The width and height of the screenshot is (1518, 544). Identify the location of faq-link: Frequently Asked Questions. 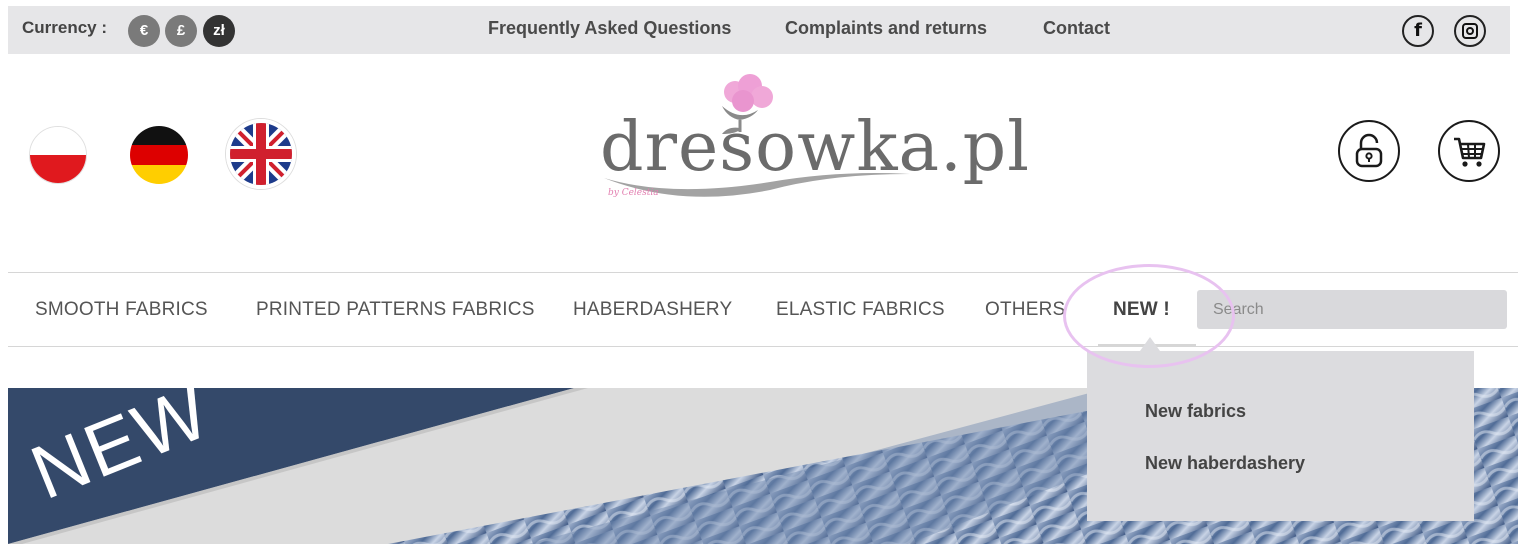
(609, 28).